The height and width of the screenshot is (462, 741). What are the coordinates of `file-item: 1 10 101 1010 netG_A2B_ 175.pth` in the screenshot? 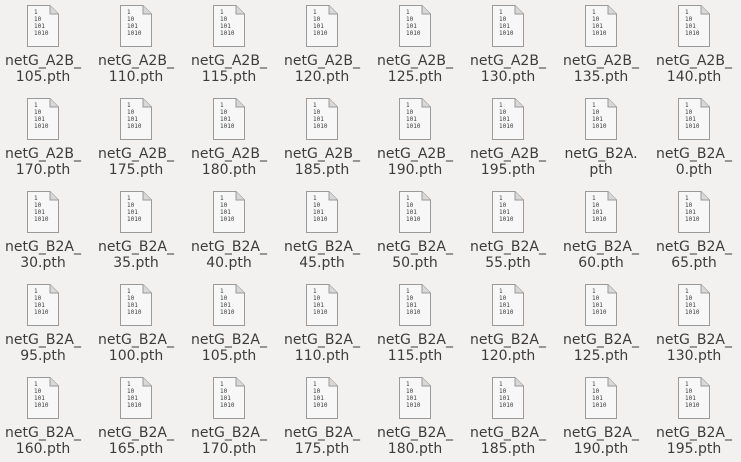 It's located at (136, 138).